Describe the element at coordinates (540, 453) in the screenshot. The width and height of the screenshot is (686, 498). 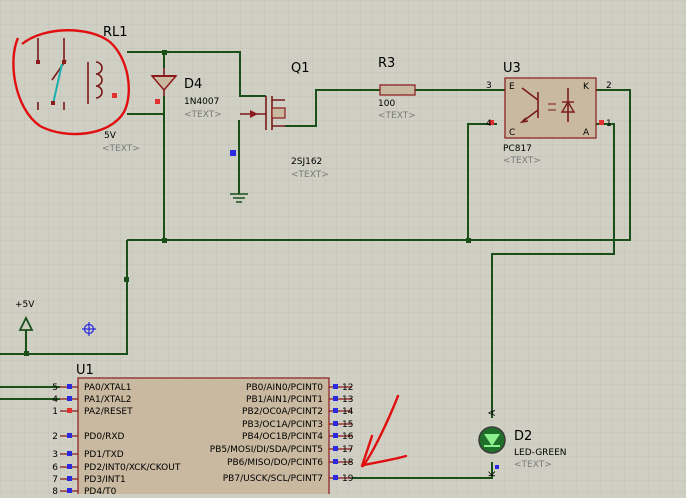
I see `led-value: LED-GREEN` at that location.